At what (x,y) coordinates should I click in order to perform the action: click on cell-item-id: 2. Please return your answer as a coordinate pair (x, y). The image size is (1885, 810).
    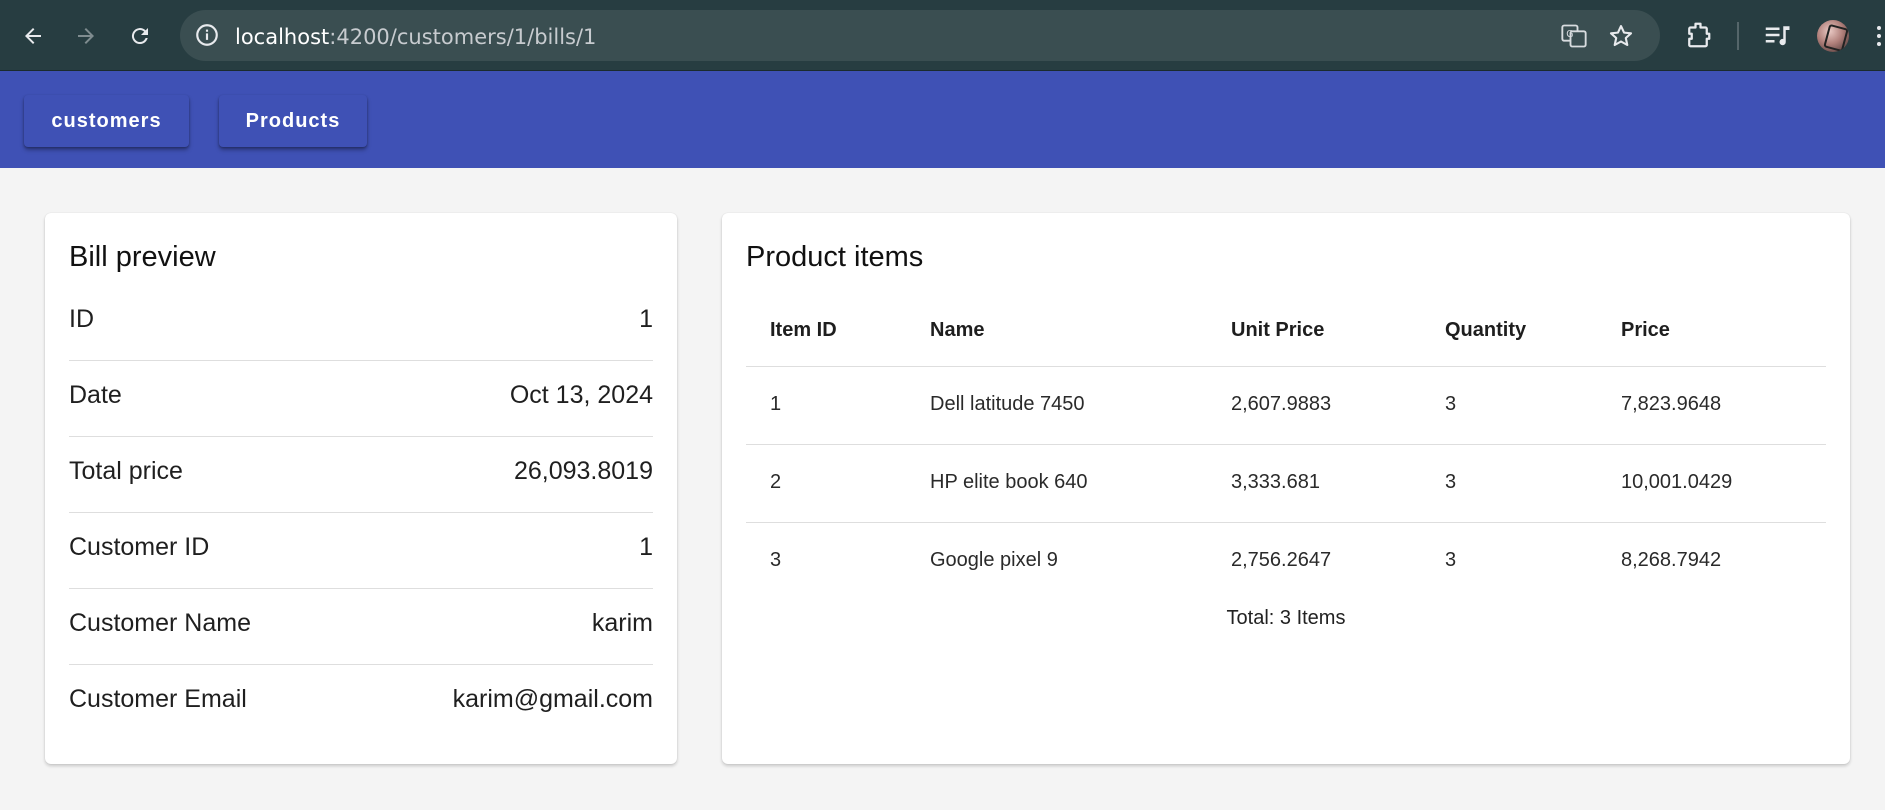
    Looking at the image, I should click on (776, 482).